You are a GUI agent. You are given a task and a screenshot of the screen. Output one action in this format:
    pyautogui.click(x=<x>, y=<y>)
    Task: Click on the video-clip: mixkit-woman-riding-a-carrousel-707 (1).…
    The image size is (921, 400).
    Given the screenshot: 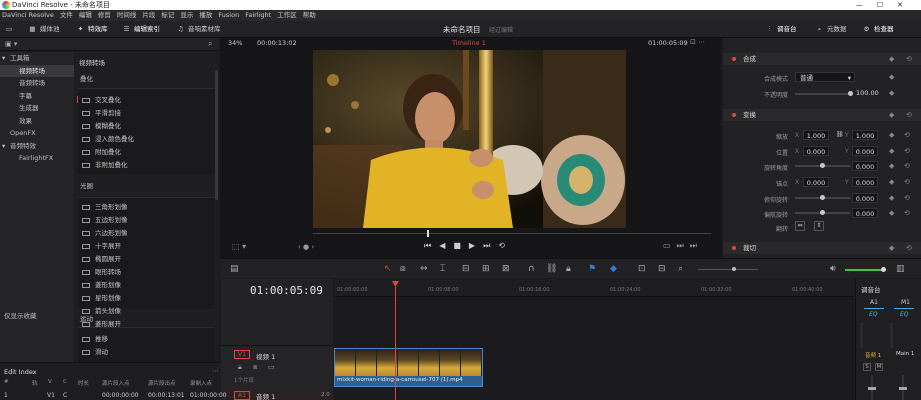 What is the action you would take?
    pyautogui.click(x=408, y=367)
    